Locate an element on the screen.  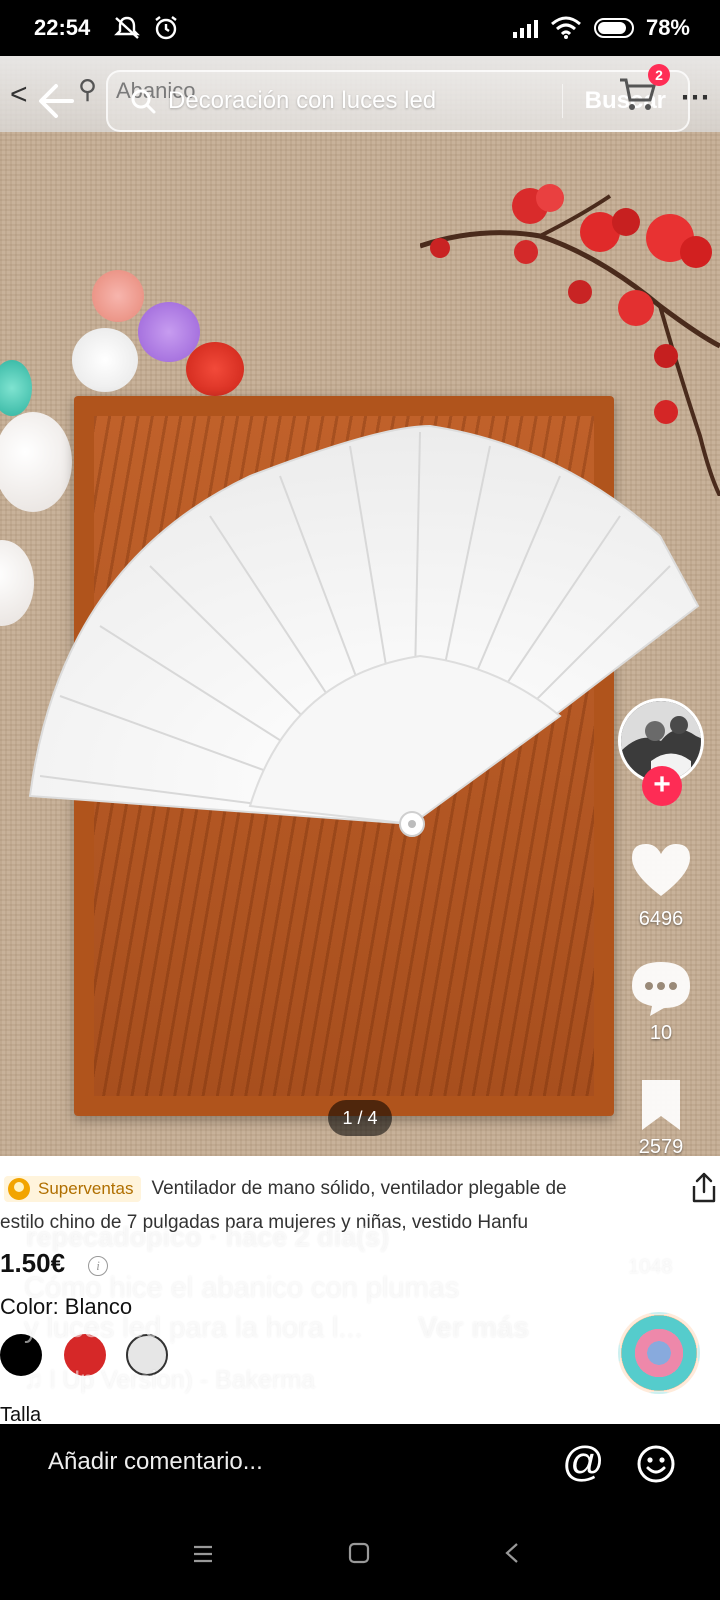
save-button is located at coordinates (661, 1105).